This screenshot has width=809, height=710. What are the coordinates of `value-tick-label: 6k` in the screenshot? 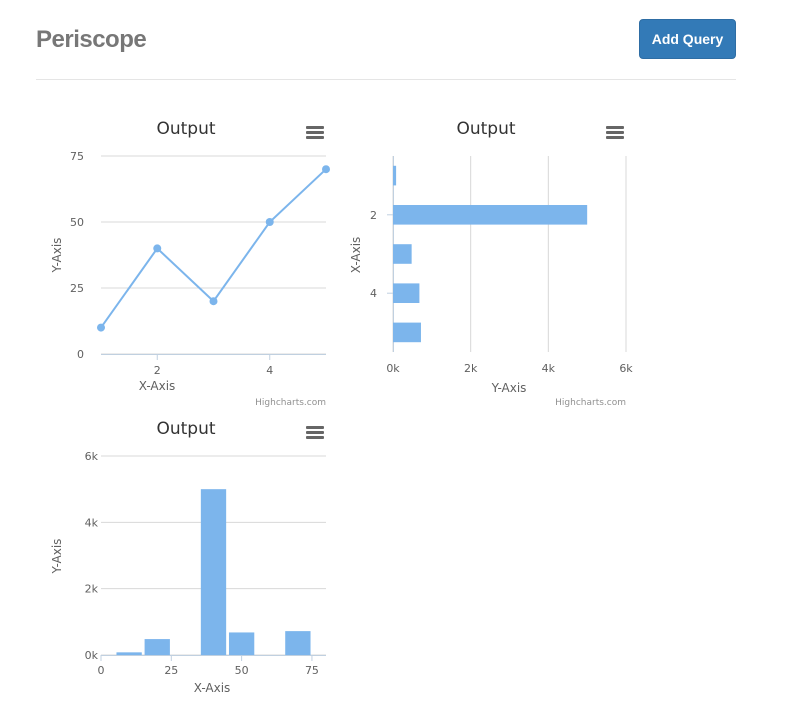 It's located at (626, 368).